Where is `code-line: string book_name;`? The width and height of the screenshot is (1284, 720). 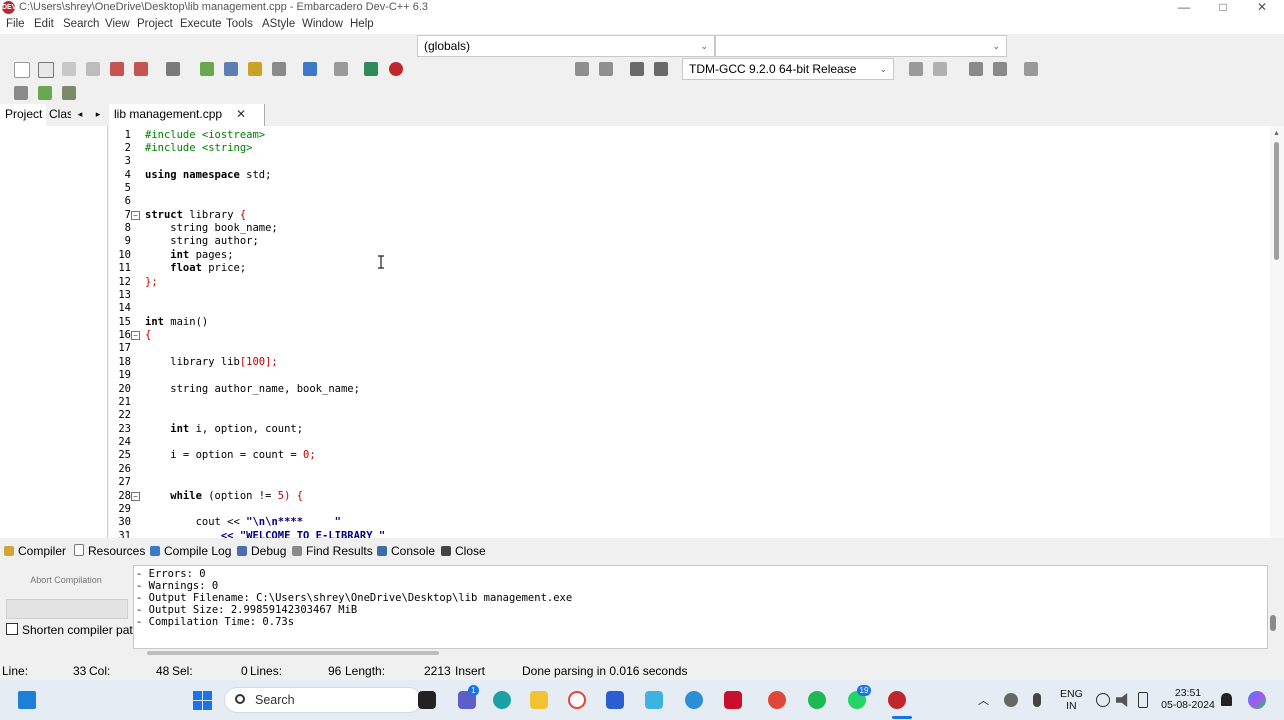
code-line: string book_name; is located at coordinates (211, 228).